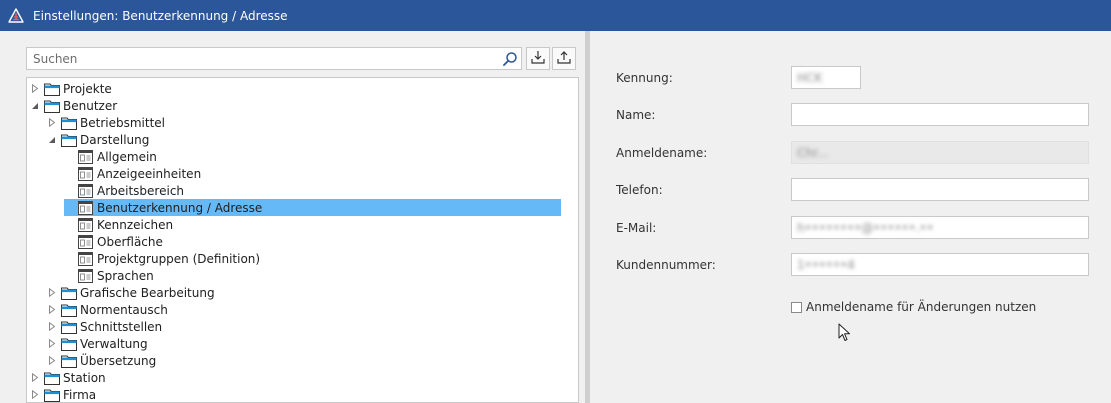 Image resolution: width=1111 pixels, height=403 pixels. I want to click on tree-item-label: Kennzeichen, so click(135, 224).